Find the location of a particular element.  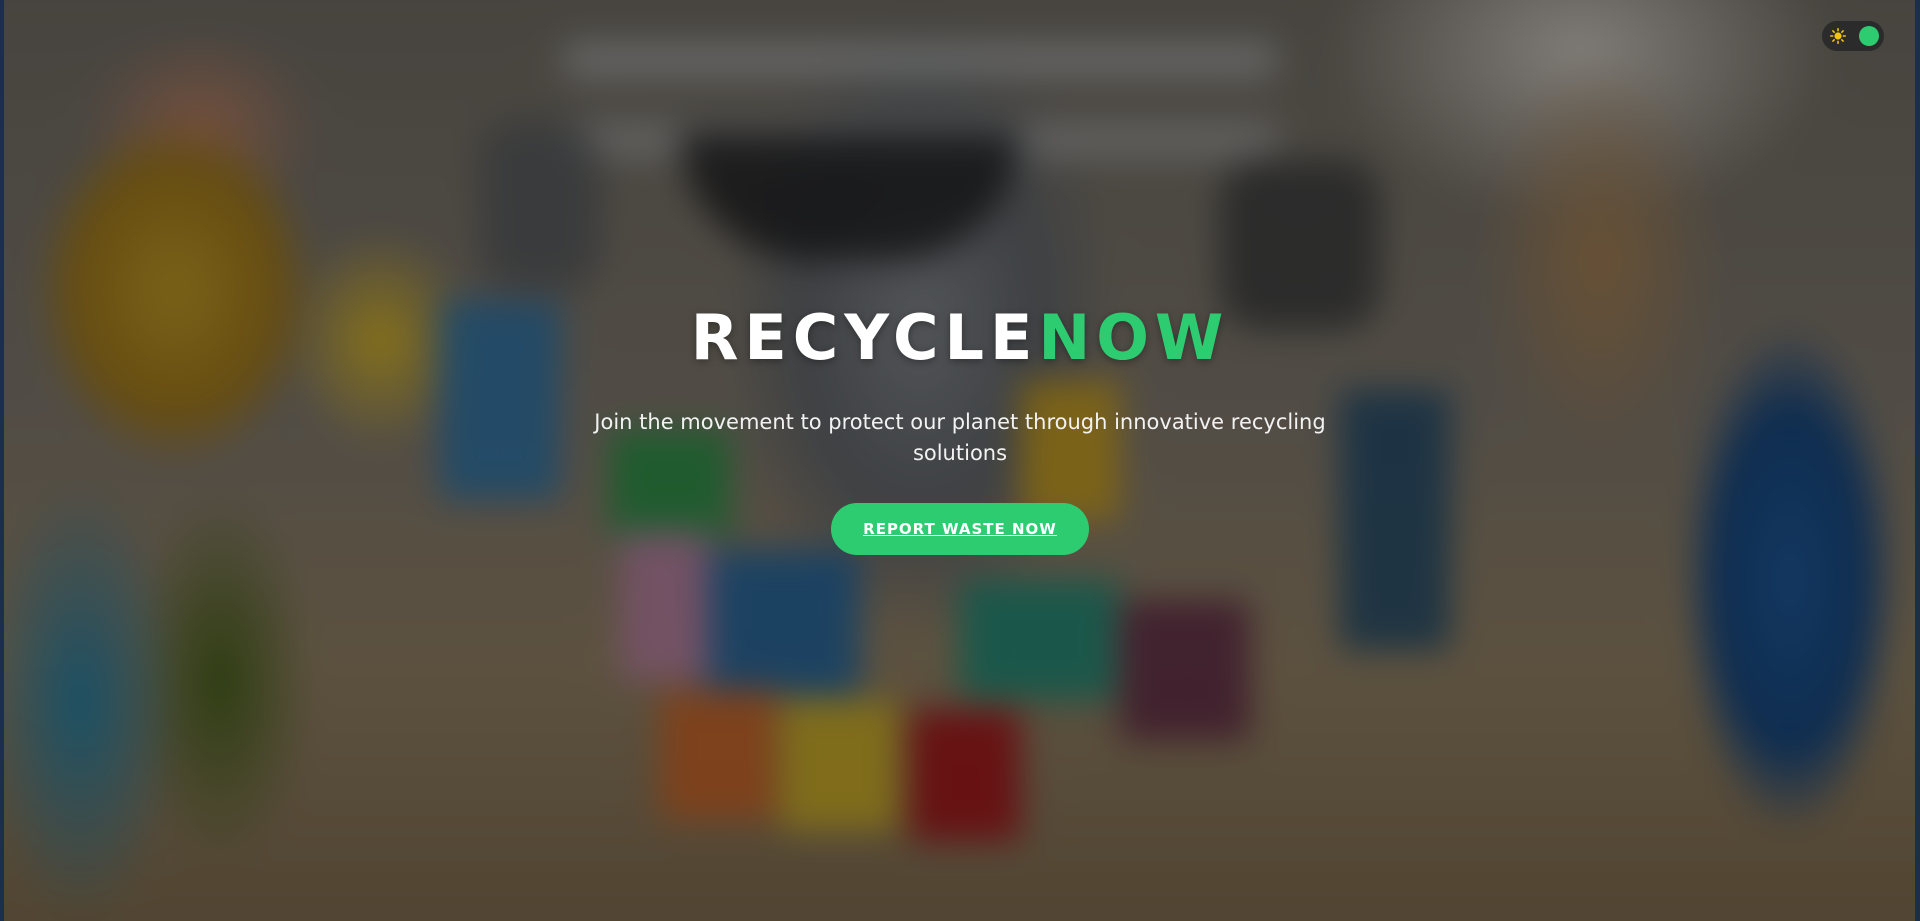

hero-title-accent: NOW is located at coordinates (1134, 337).